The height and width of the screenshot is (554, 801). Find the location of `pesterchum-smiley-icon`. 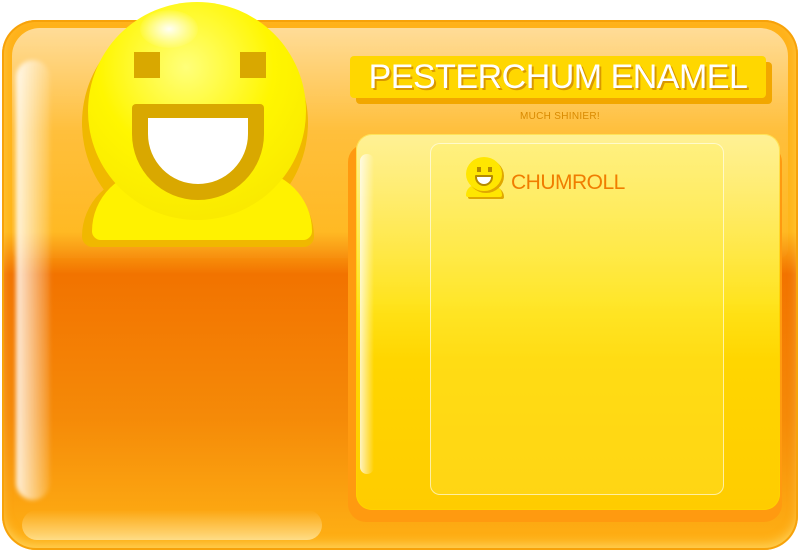

pesterchum-smiley-icon is located at coordinates (202, 125).